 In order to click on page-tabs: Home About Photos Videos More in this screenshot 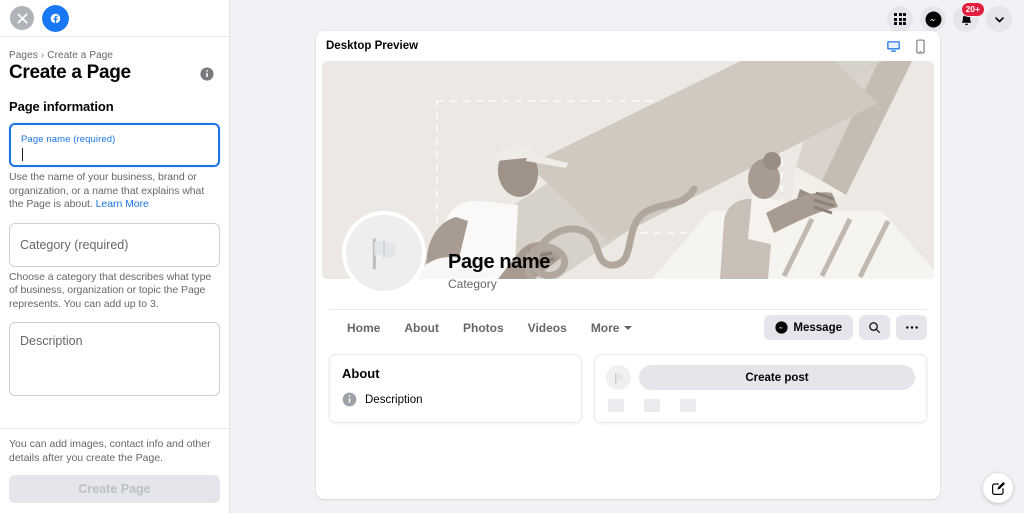, I will do `click(486, 328)`.